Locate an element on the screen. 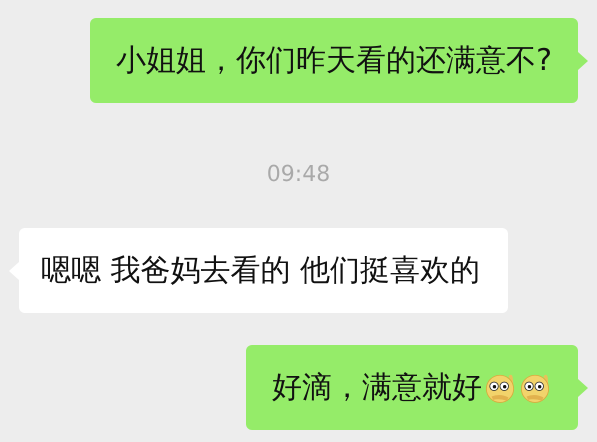 Image resolution: width=597 pixels, height=442 pixels. message-text: 好滴，满意就好 is located at coordinates (377, 388).